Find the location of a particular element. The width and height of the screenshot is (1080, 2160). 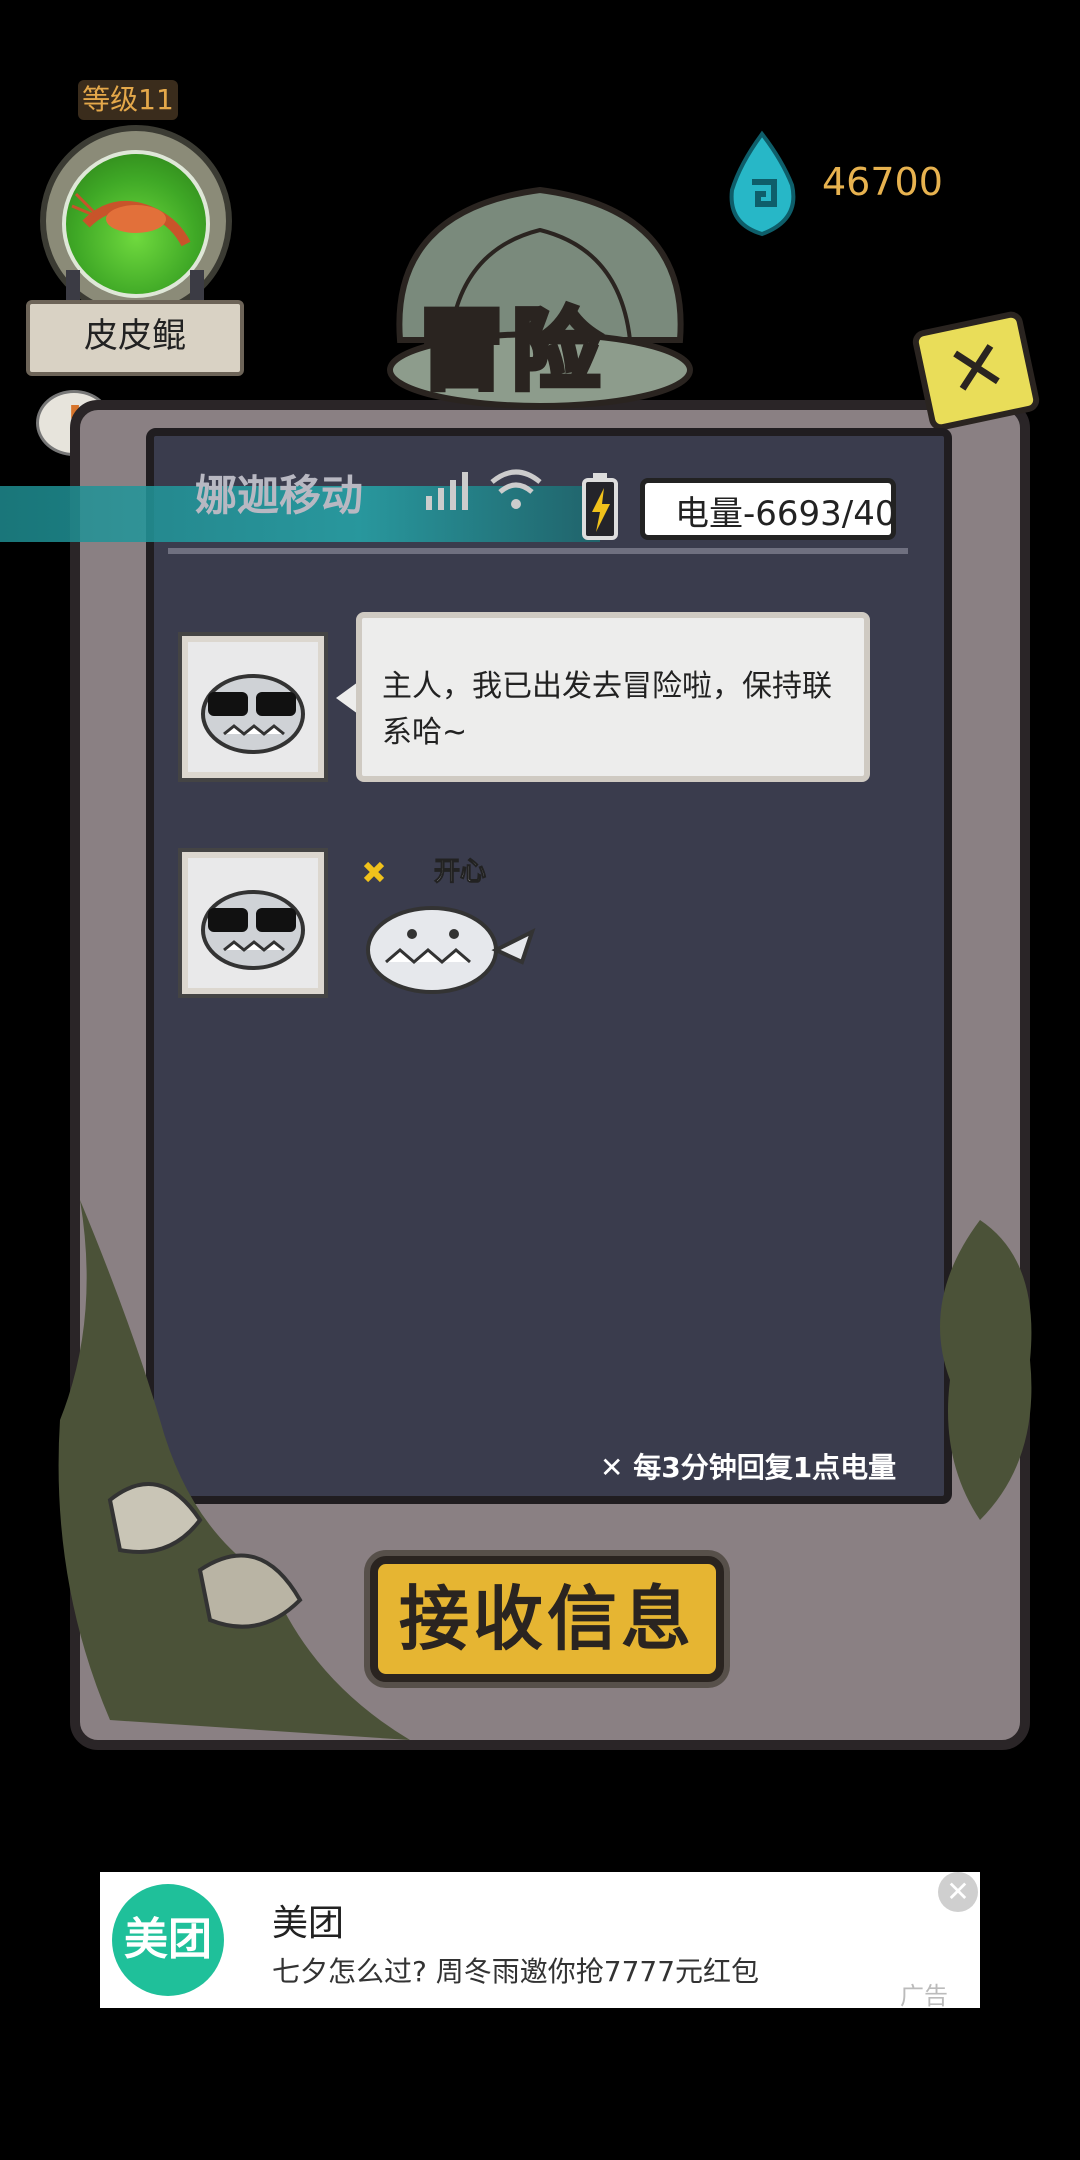

ad-title: 美团 is located at coordinates (308, 1923).